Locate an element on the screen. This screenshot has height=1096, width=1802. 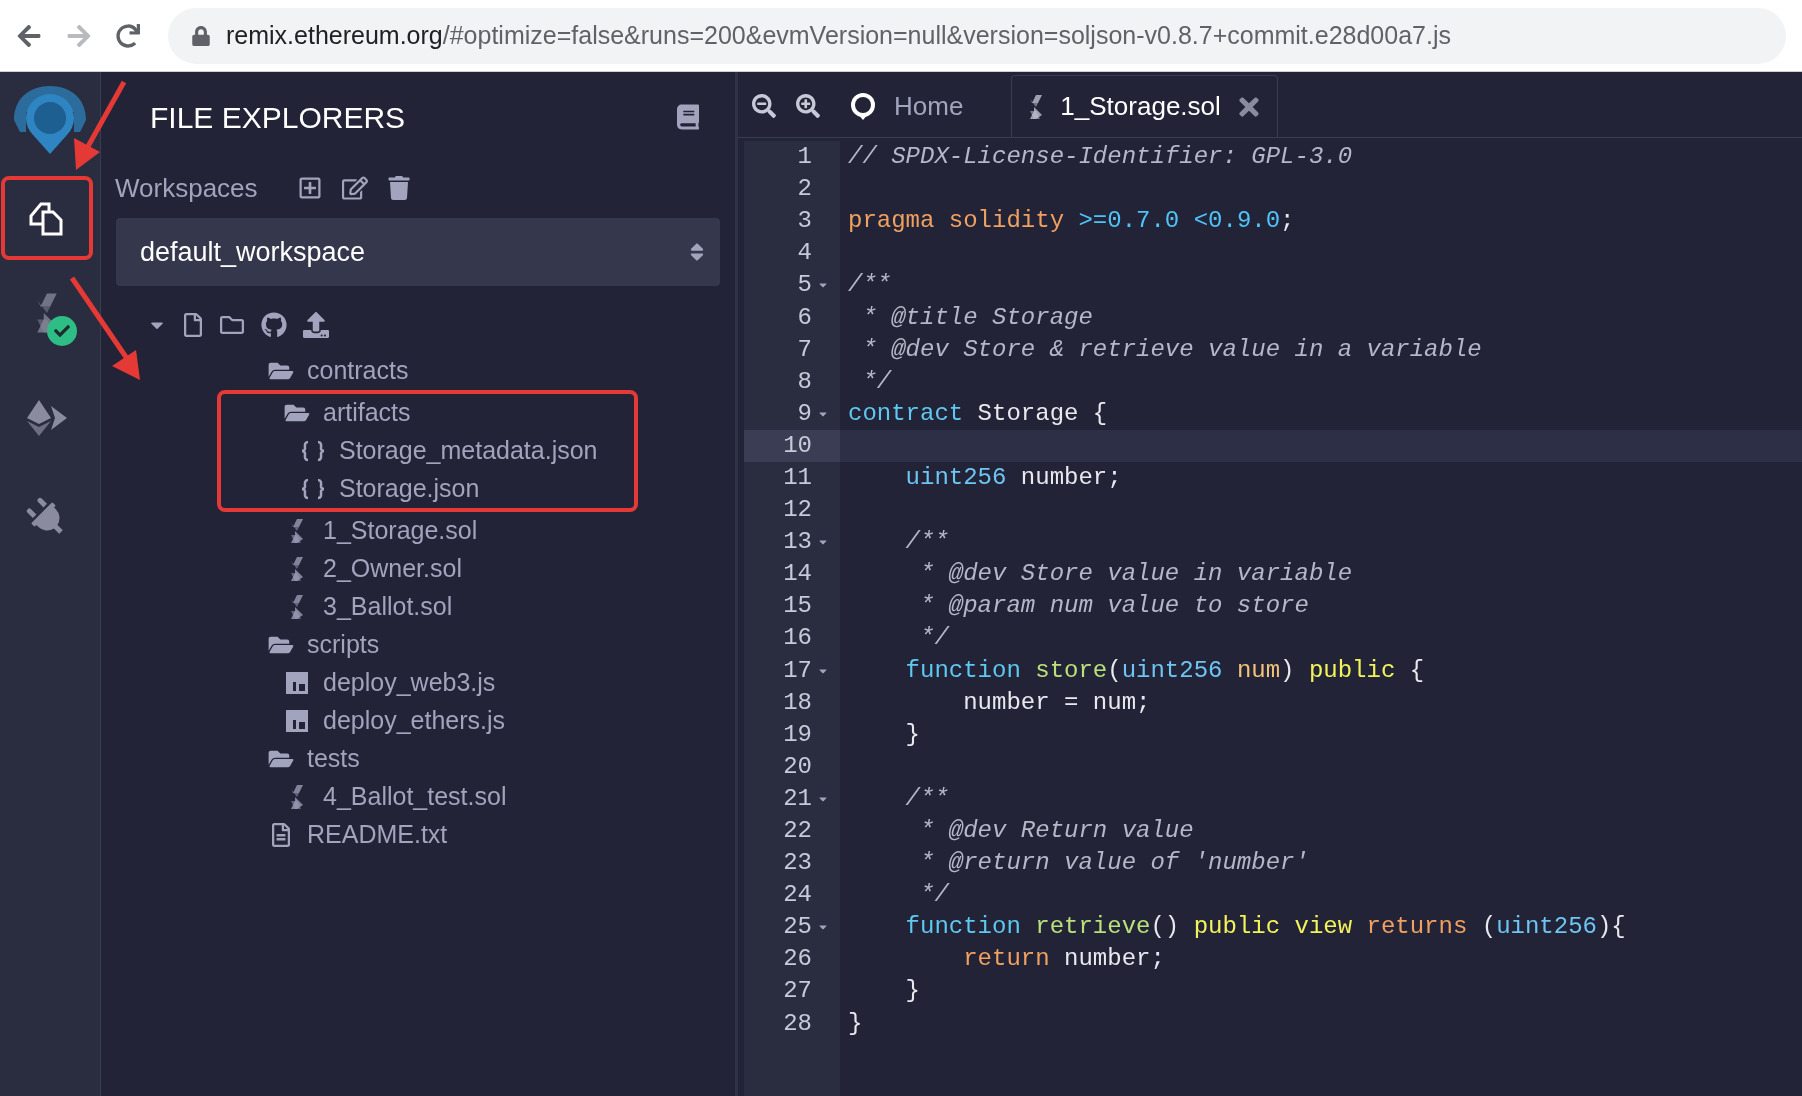
code-line: pragma solidity >=0.7.0 <0.9.0; is located at coordinates (1071, 221).